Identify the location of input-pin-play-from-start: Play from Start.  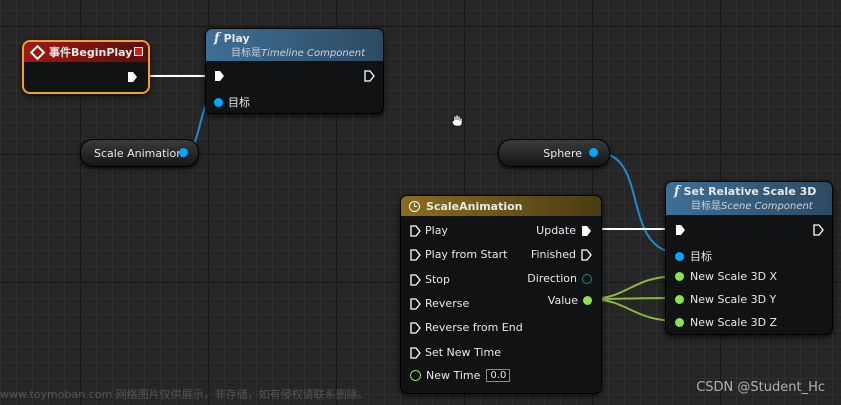
(458, 254).